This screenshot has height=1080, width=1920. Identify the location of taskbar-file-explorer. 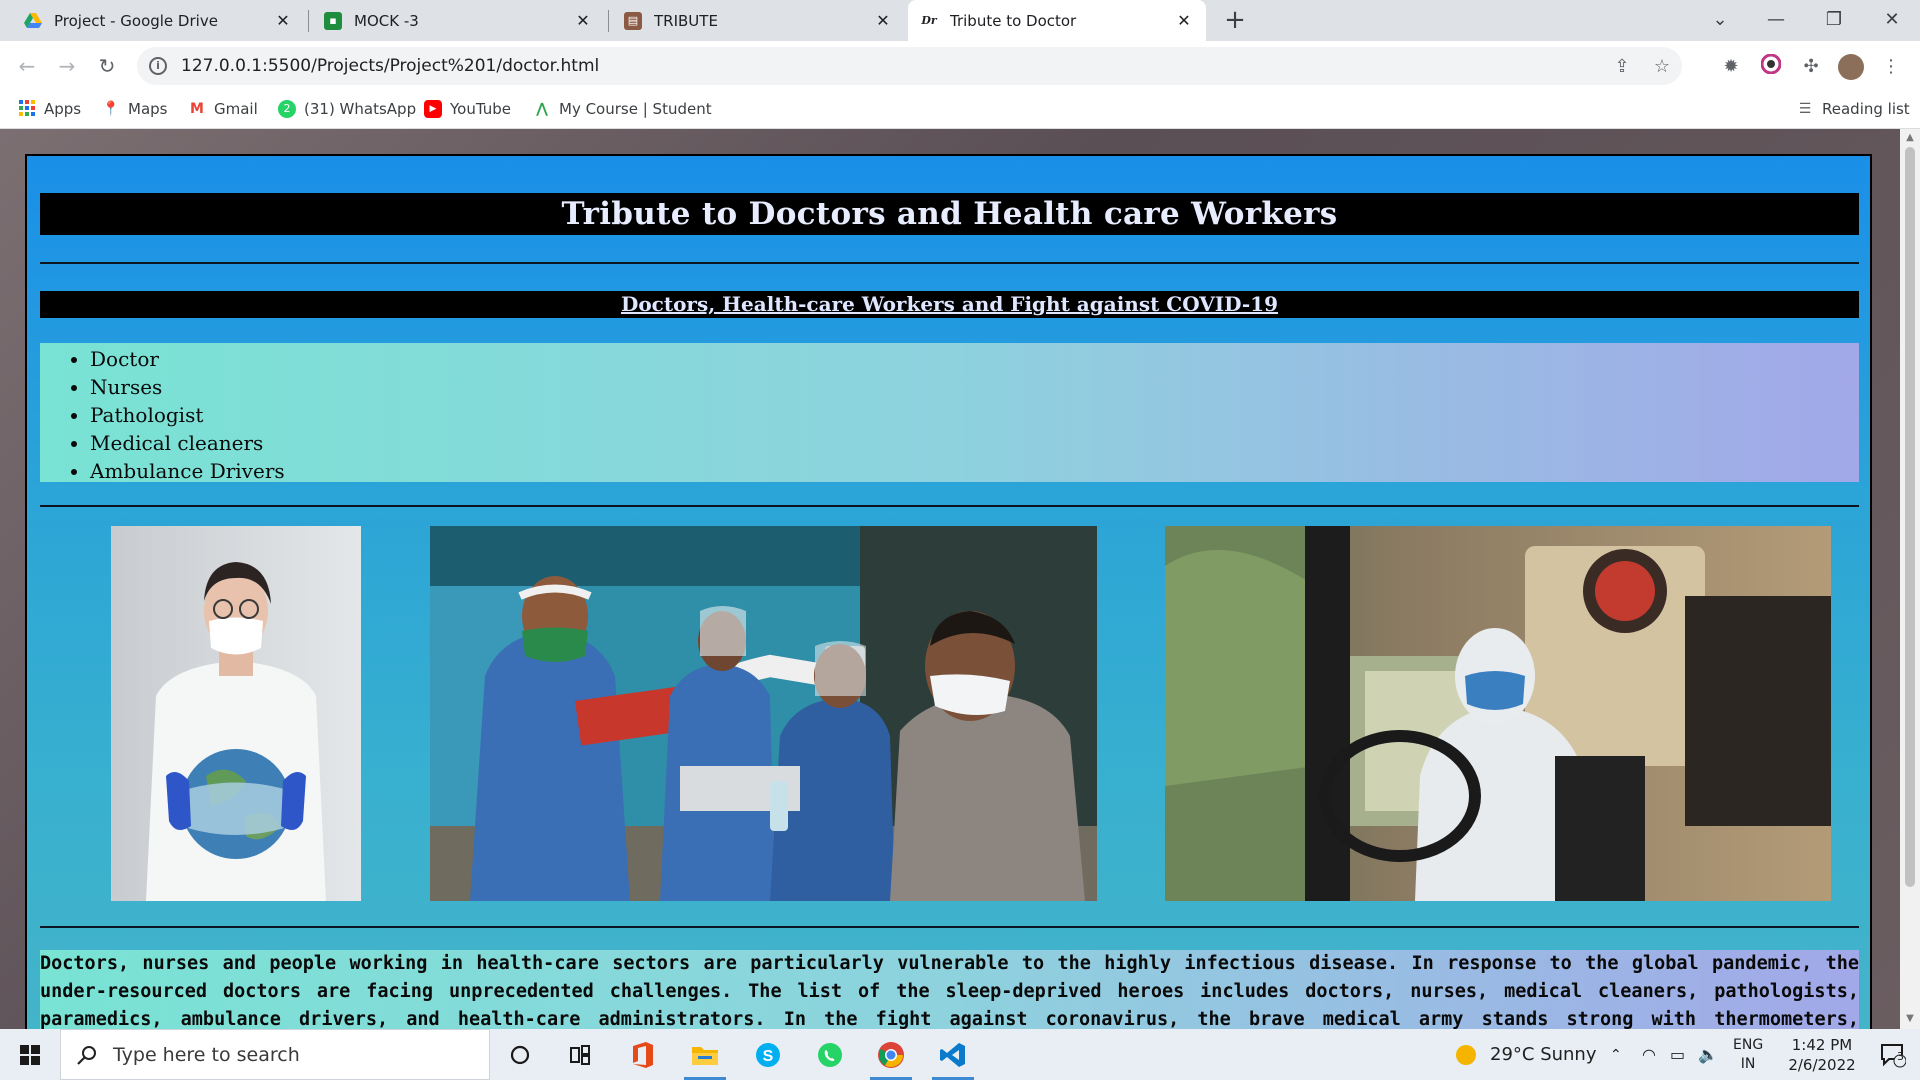
(705, 1054).